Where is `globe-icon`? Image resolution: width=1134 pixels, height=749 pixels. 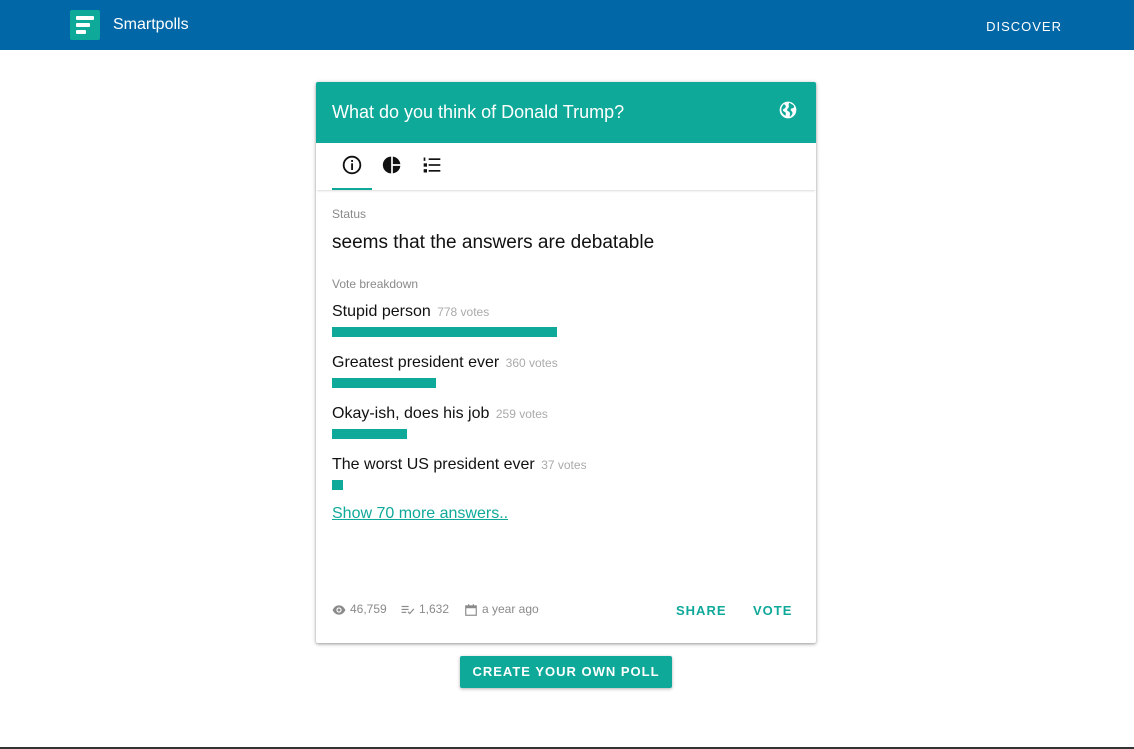 globe-icon is located at coordinates (788, 110).